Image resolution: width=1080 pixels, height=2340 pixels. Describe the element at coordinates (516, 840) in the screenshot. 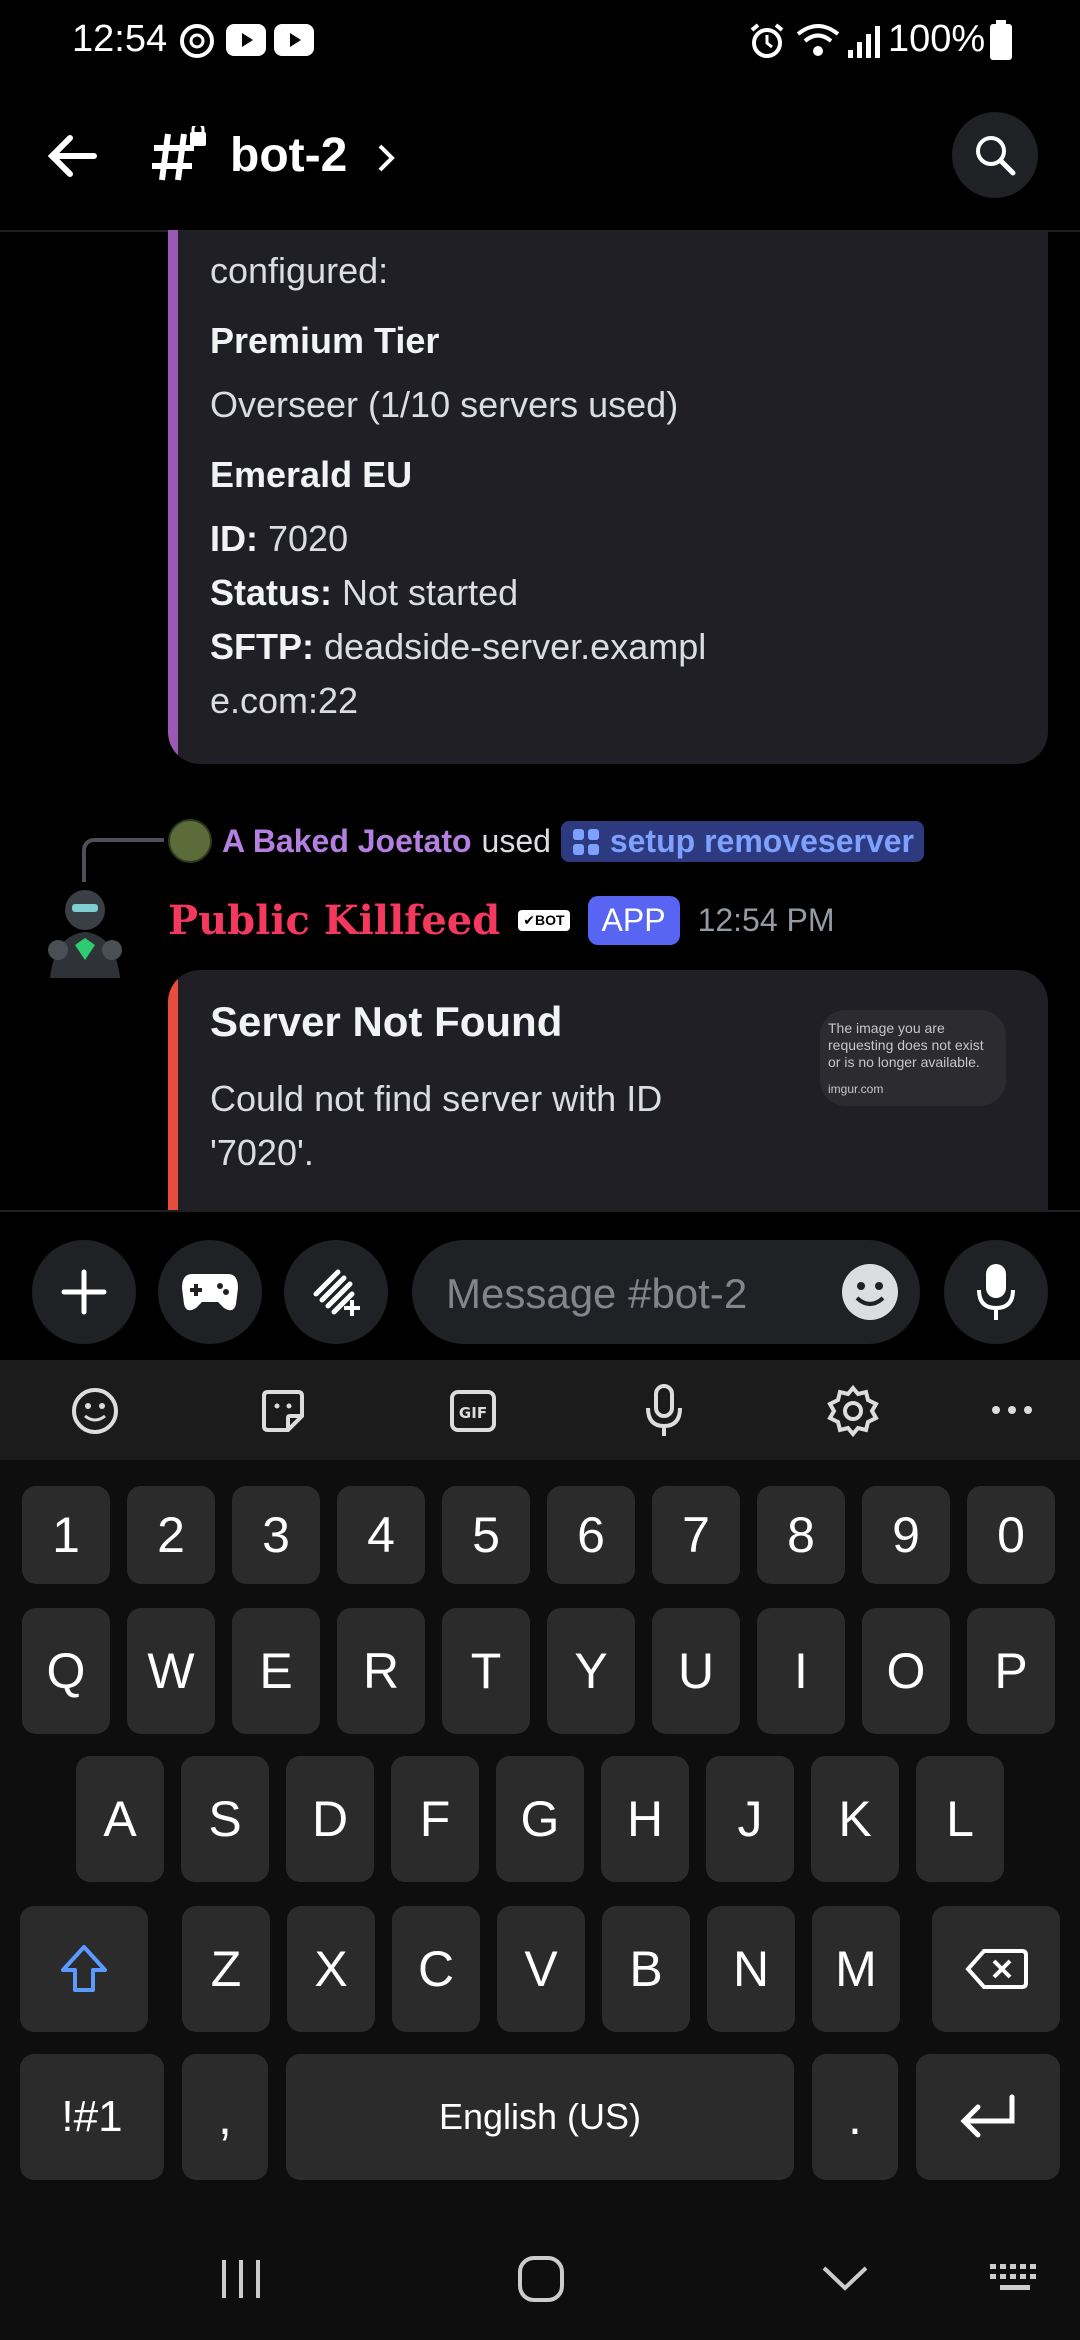

I see `used-word: used` at that location.